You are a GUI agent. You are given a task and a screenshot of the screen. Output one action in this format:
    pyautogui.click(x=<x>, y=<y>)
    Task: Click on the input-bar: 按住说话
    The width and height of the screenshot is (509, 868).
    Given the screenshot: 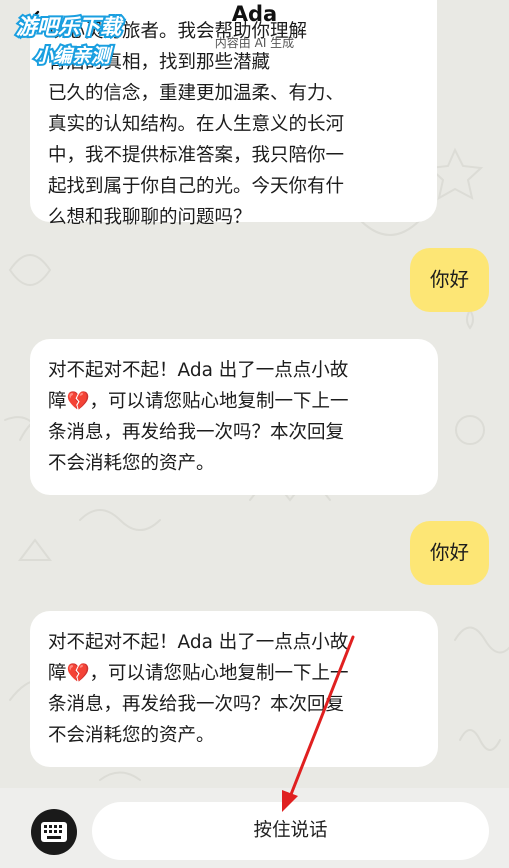 What is the action you would take?
    pyautogui.click(x=254, y=828)
    